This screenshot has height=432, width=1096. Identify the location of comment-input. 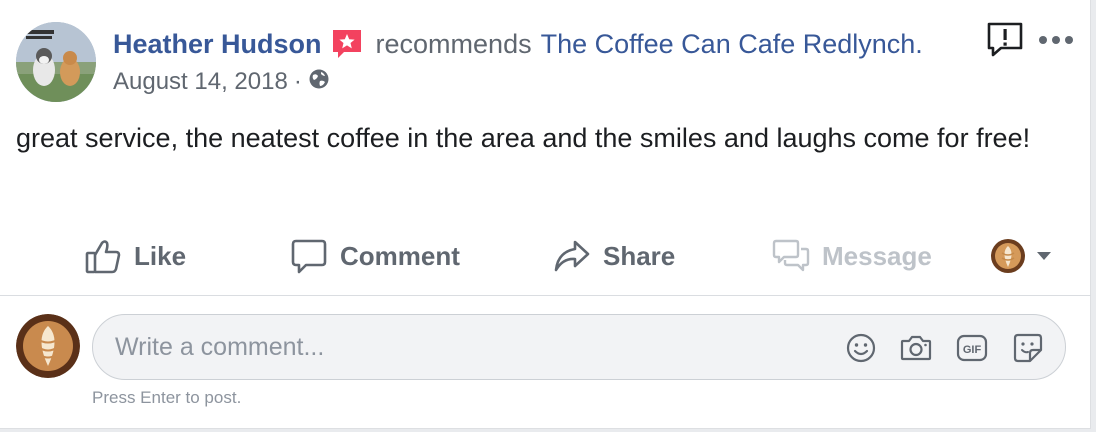
(465, 347).